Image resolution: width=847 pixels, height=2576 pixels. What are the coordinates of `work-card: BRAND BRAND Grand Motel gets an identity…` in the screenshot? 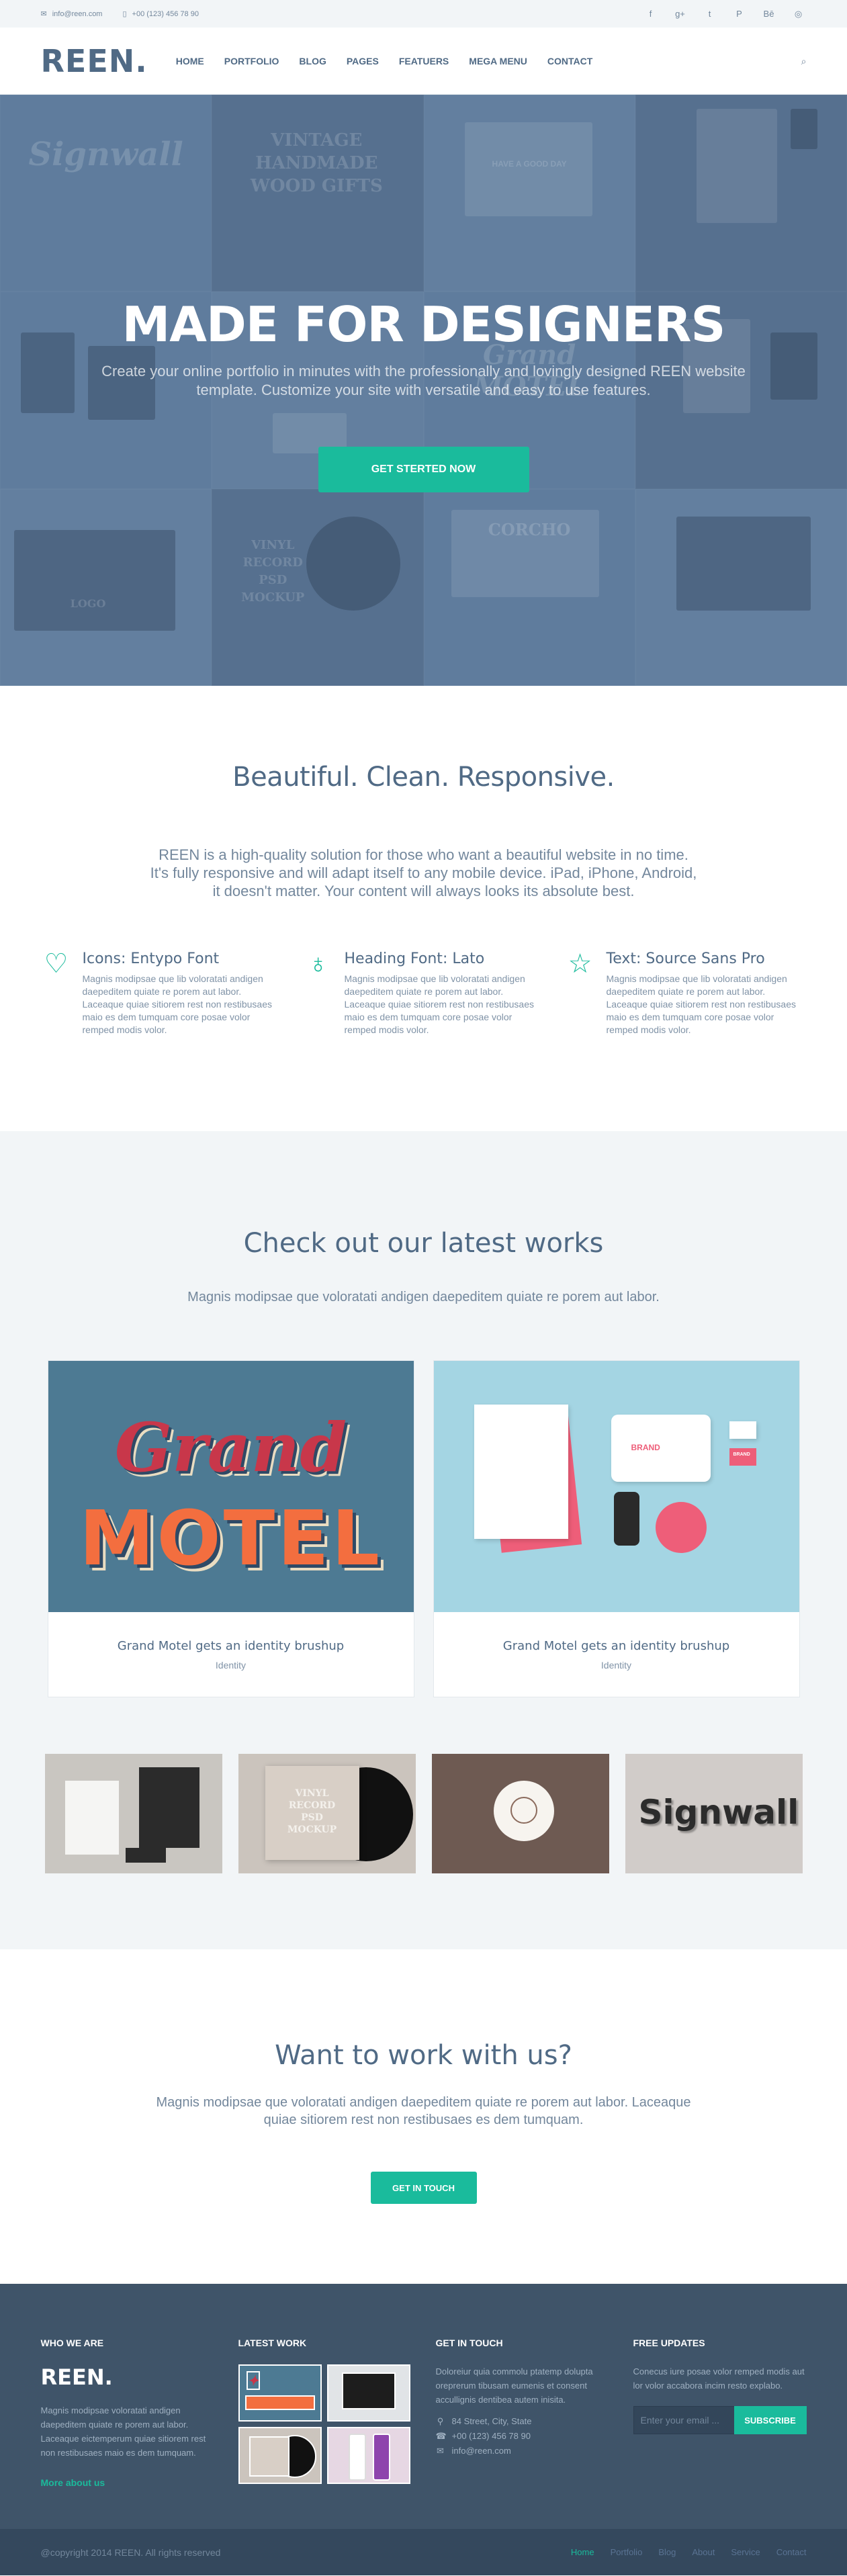 It's located at (616, 1529).